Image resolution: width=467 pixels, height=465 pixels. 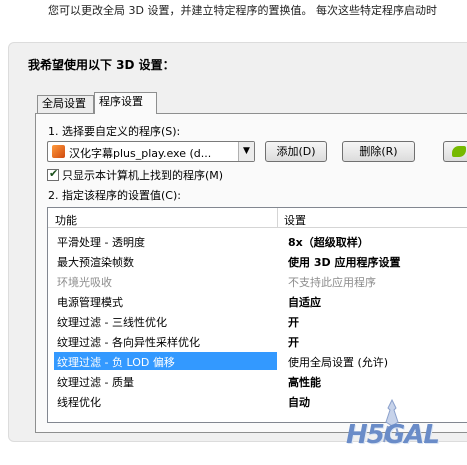 I want to click on show-found-programs-row: ✔ 只显示本计算机上找到的程序(M), so click(x=135, y=175).